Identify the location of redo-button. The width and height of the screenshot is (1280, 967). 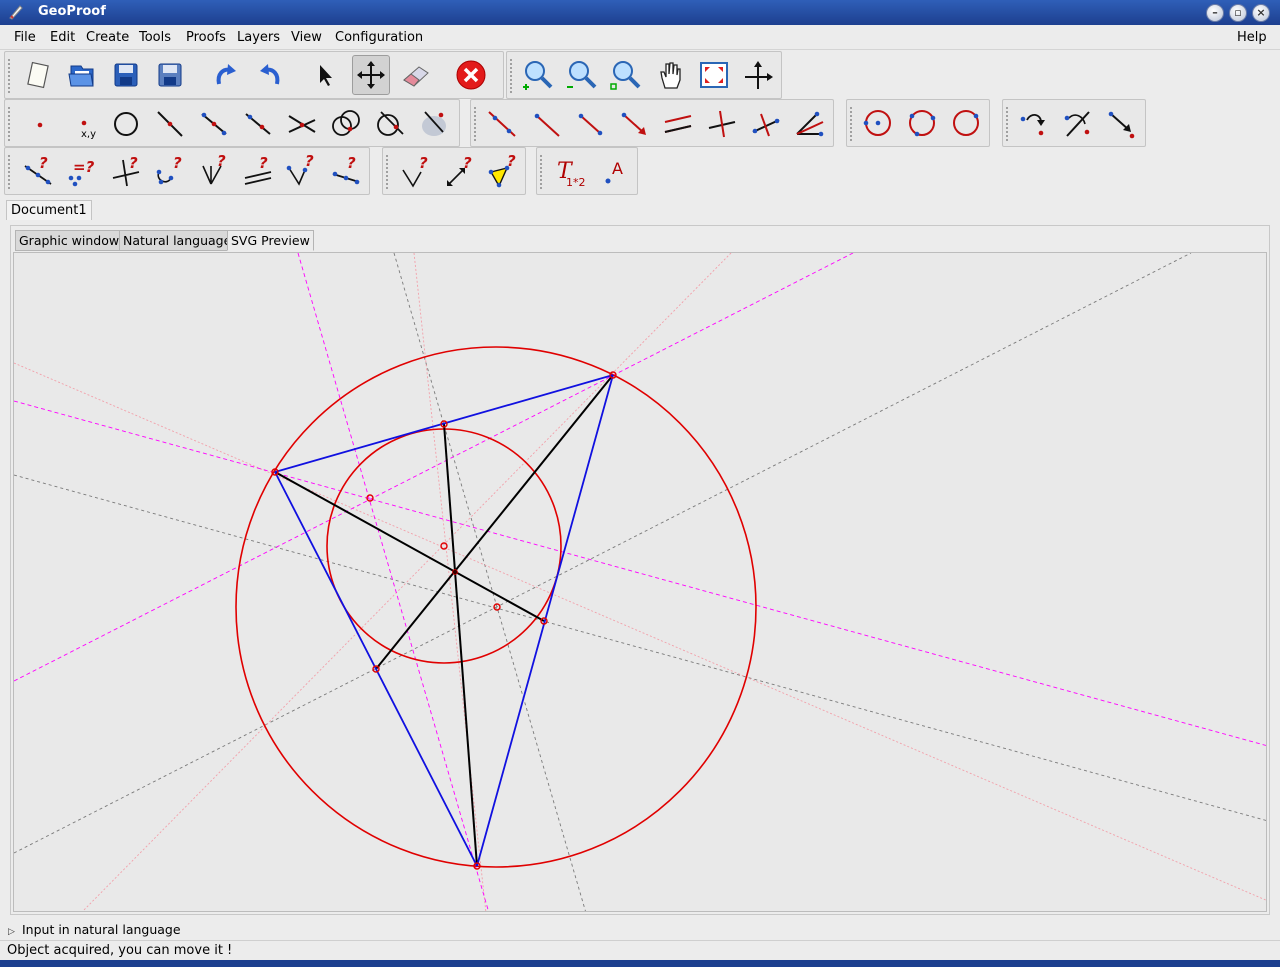
(226, 75).